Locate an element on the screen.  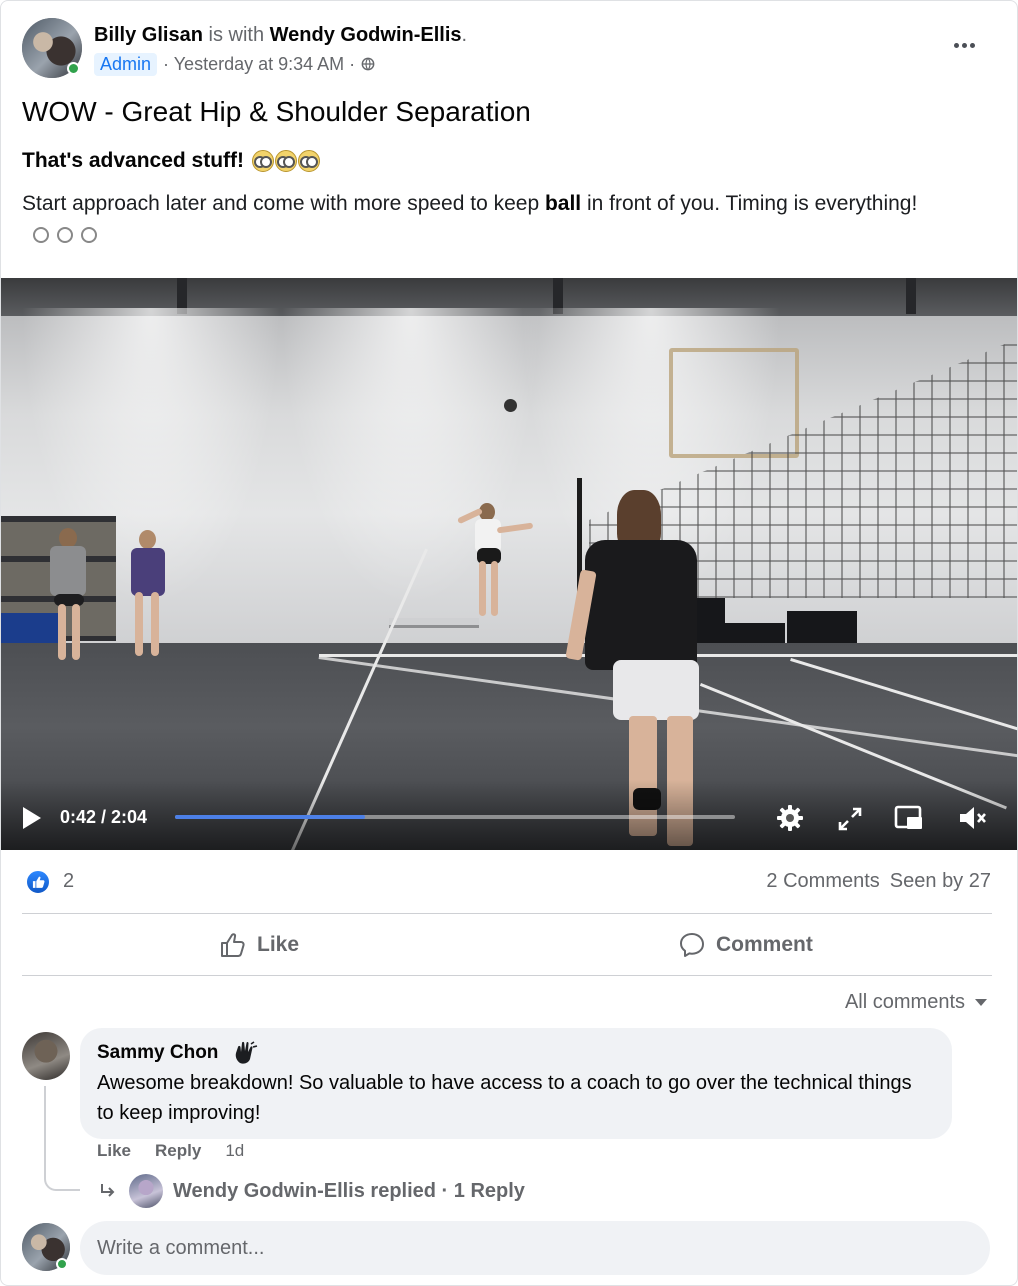
comment-author-row: Sammy Chon is located at coordinates (177, 1053).